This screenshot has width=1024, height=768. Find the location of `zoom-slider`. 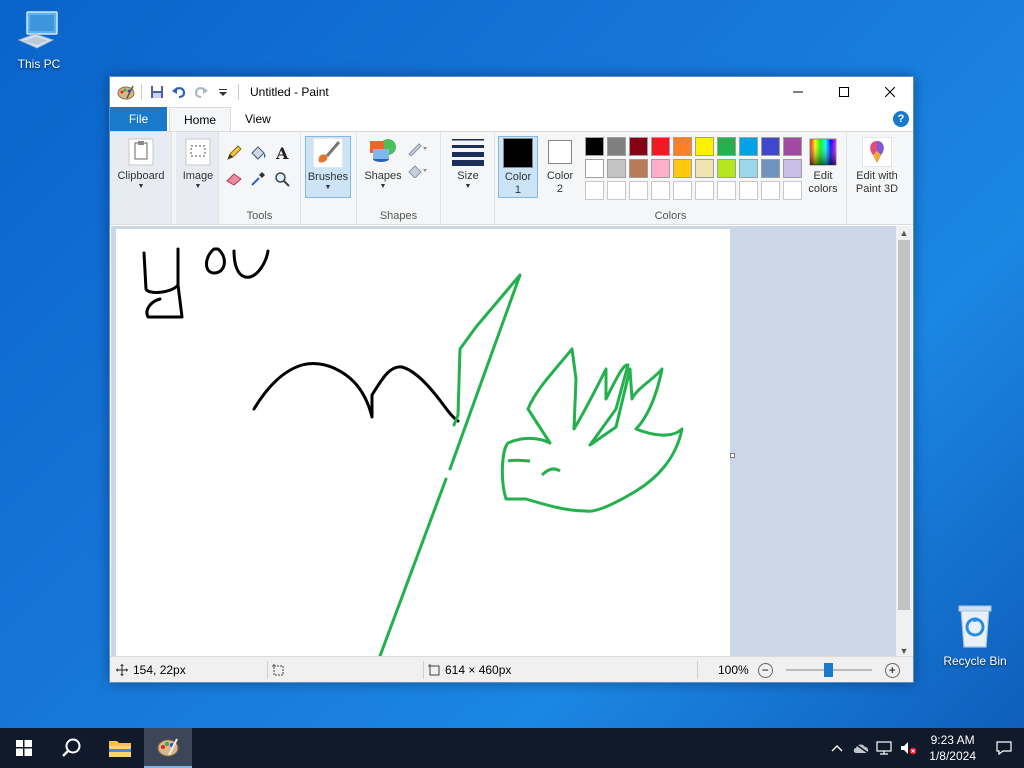

zoom-slider is located at coordinates (828, 670).